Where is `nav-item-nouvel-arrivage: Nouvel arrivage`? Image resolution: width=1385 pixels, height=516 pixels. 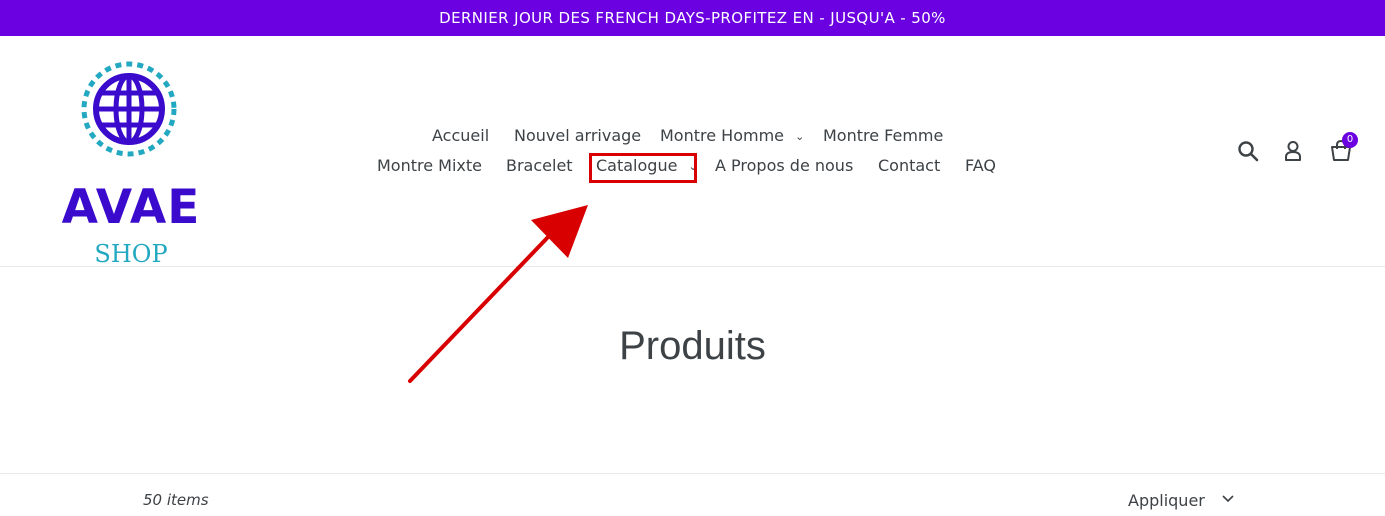 nav-item-nouvel-arrivage: Nouvel arrivage is located at coordinates (577, 136).